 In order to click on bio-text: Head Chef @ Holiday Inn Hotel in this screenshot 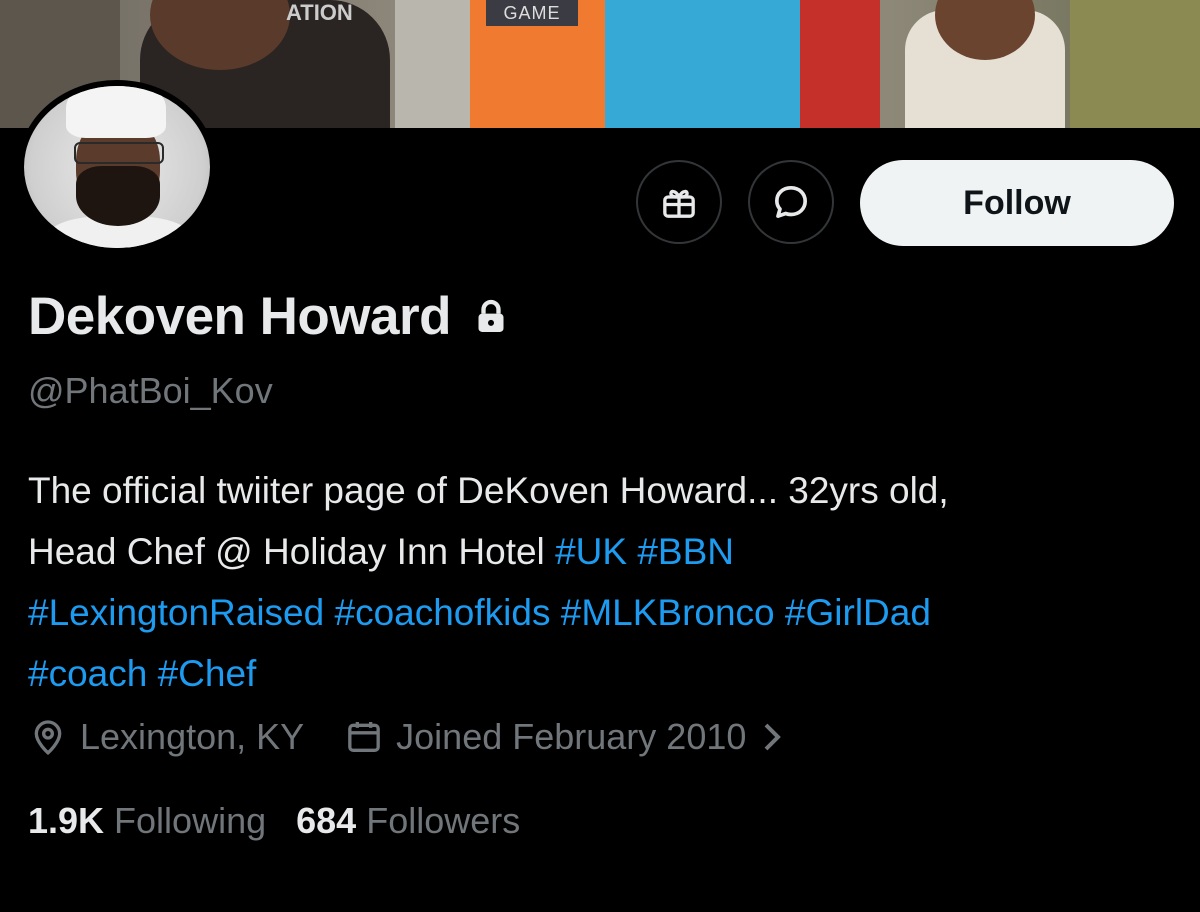, I will do `click(292, 551)`.